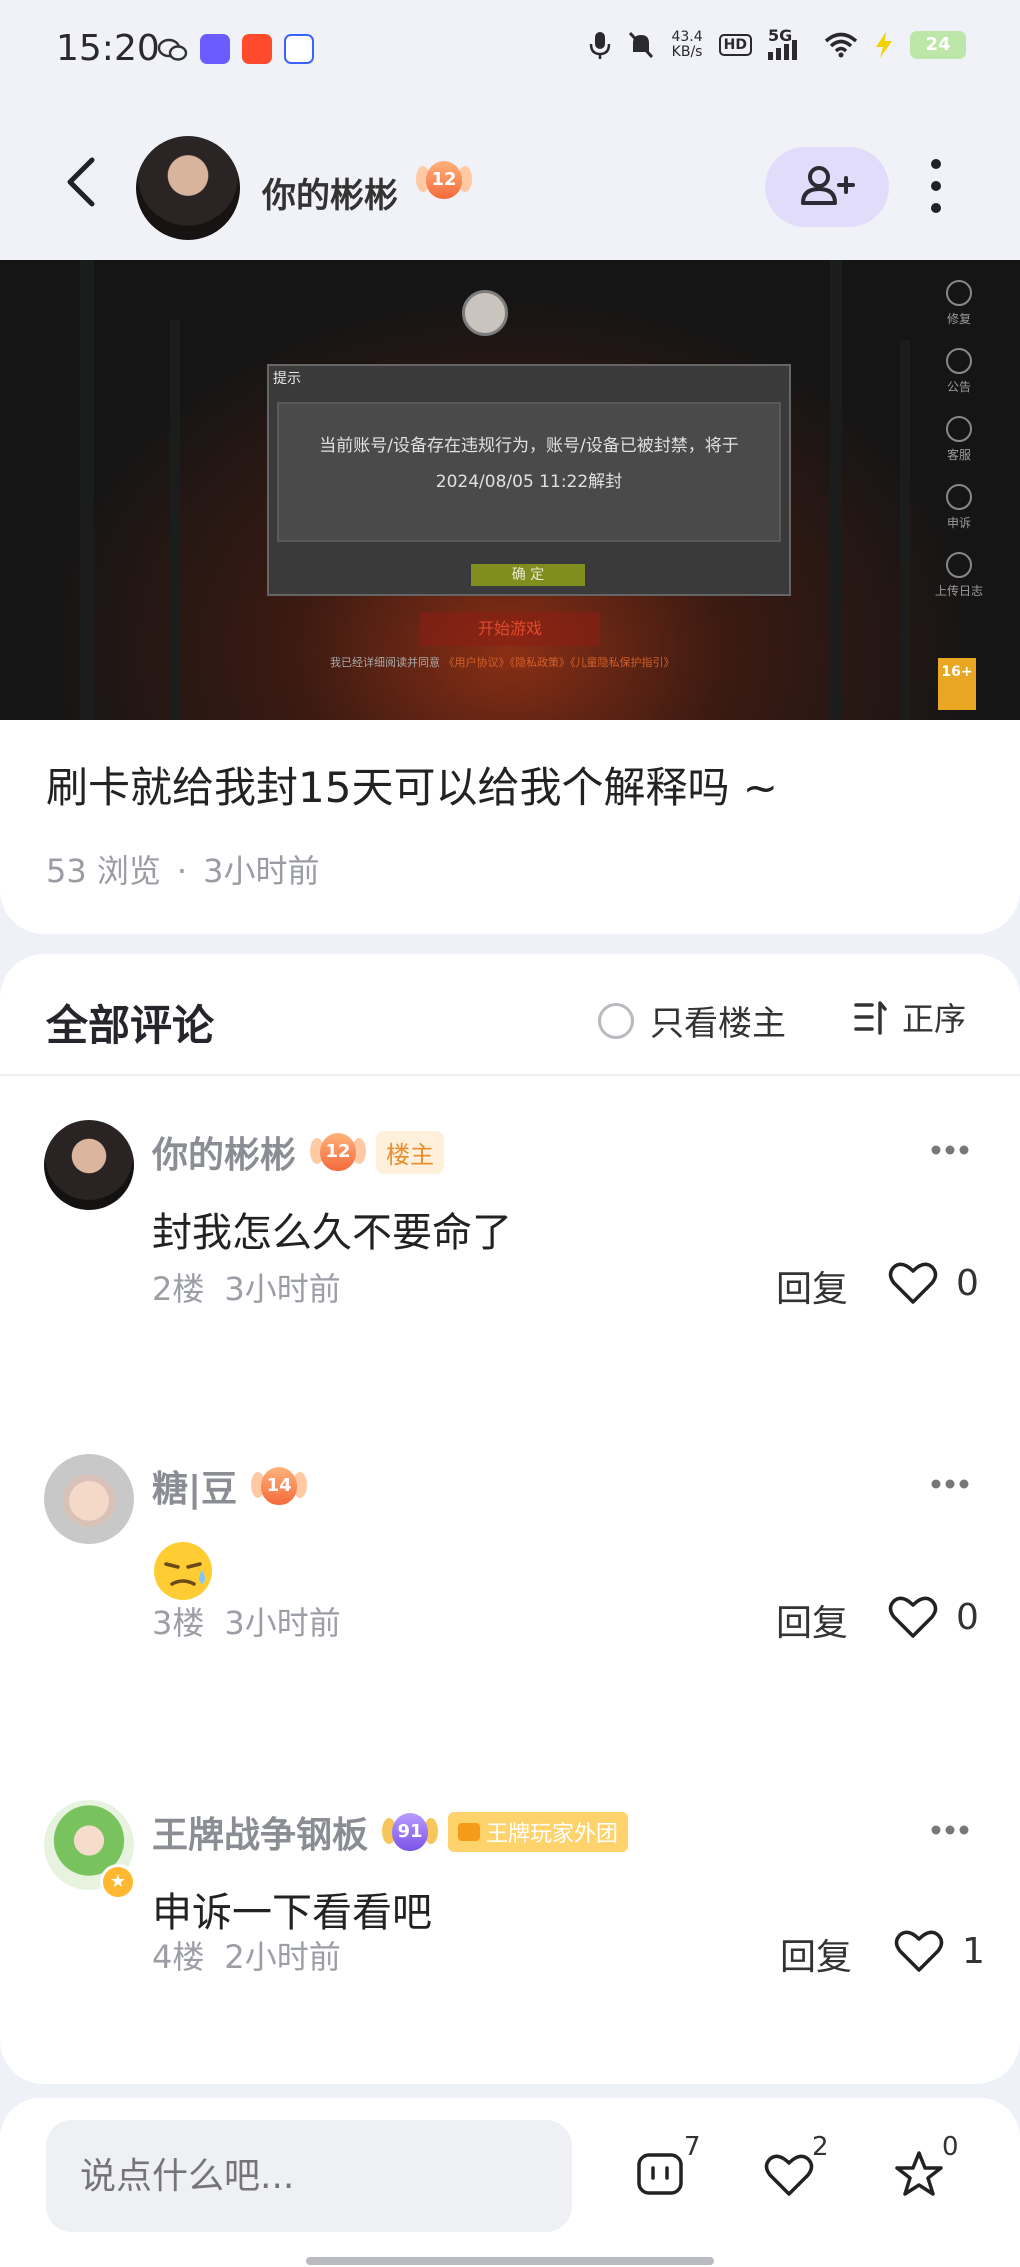 The height and width of the screenshot is (2267, 1020). I want to click on upload-icon, so click(959, 565).